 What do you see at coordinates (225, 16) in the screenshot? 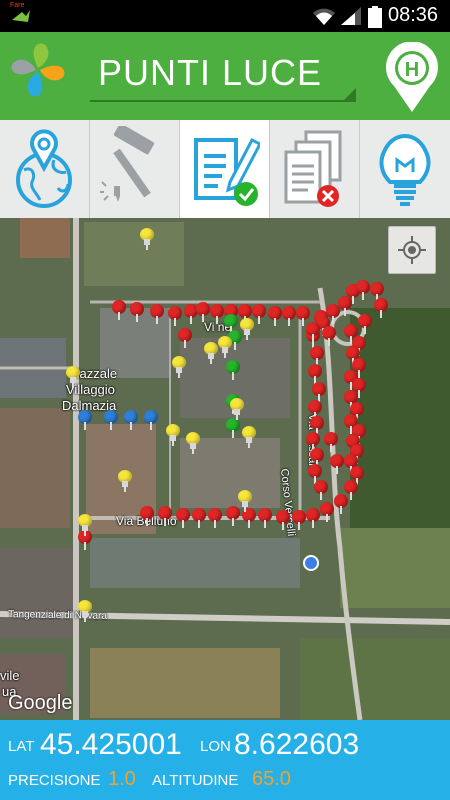
I see `status-bar: Fare 08:36` at bounding box center [225, 16].